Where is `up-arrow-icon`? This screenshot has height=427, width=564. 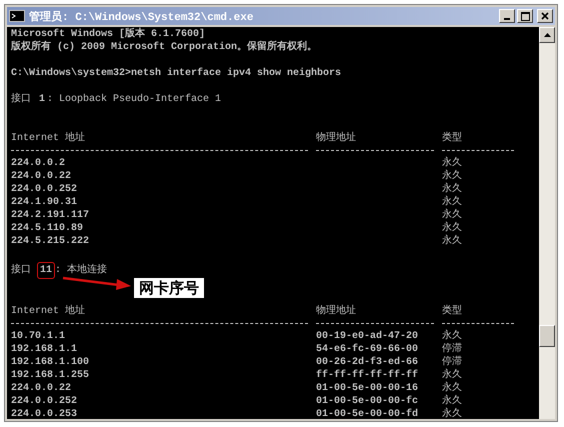
up-arrow-icon is located at coordinates (547, 35).